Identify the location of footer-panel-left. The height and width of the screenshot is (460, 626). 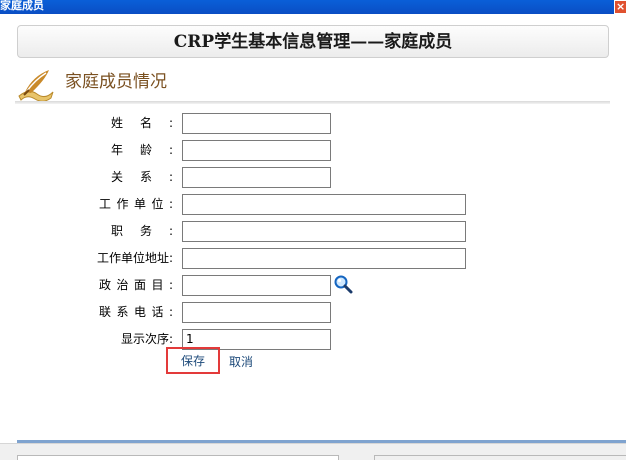
(178, 457).